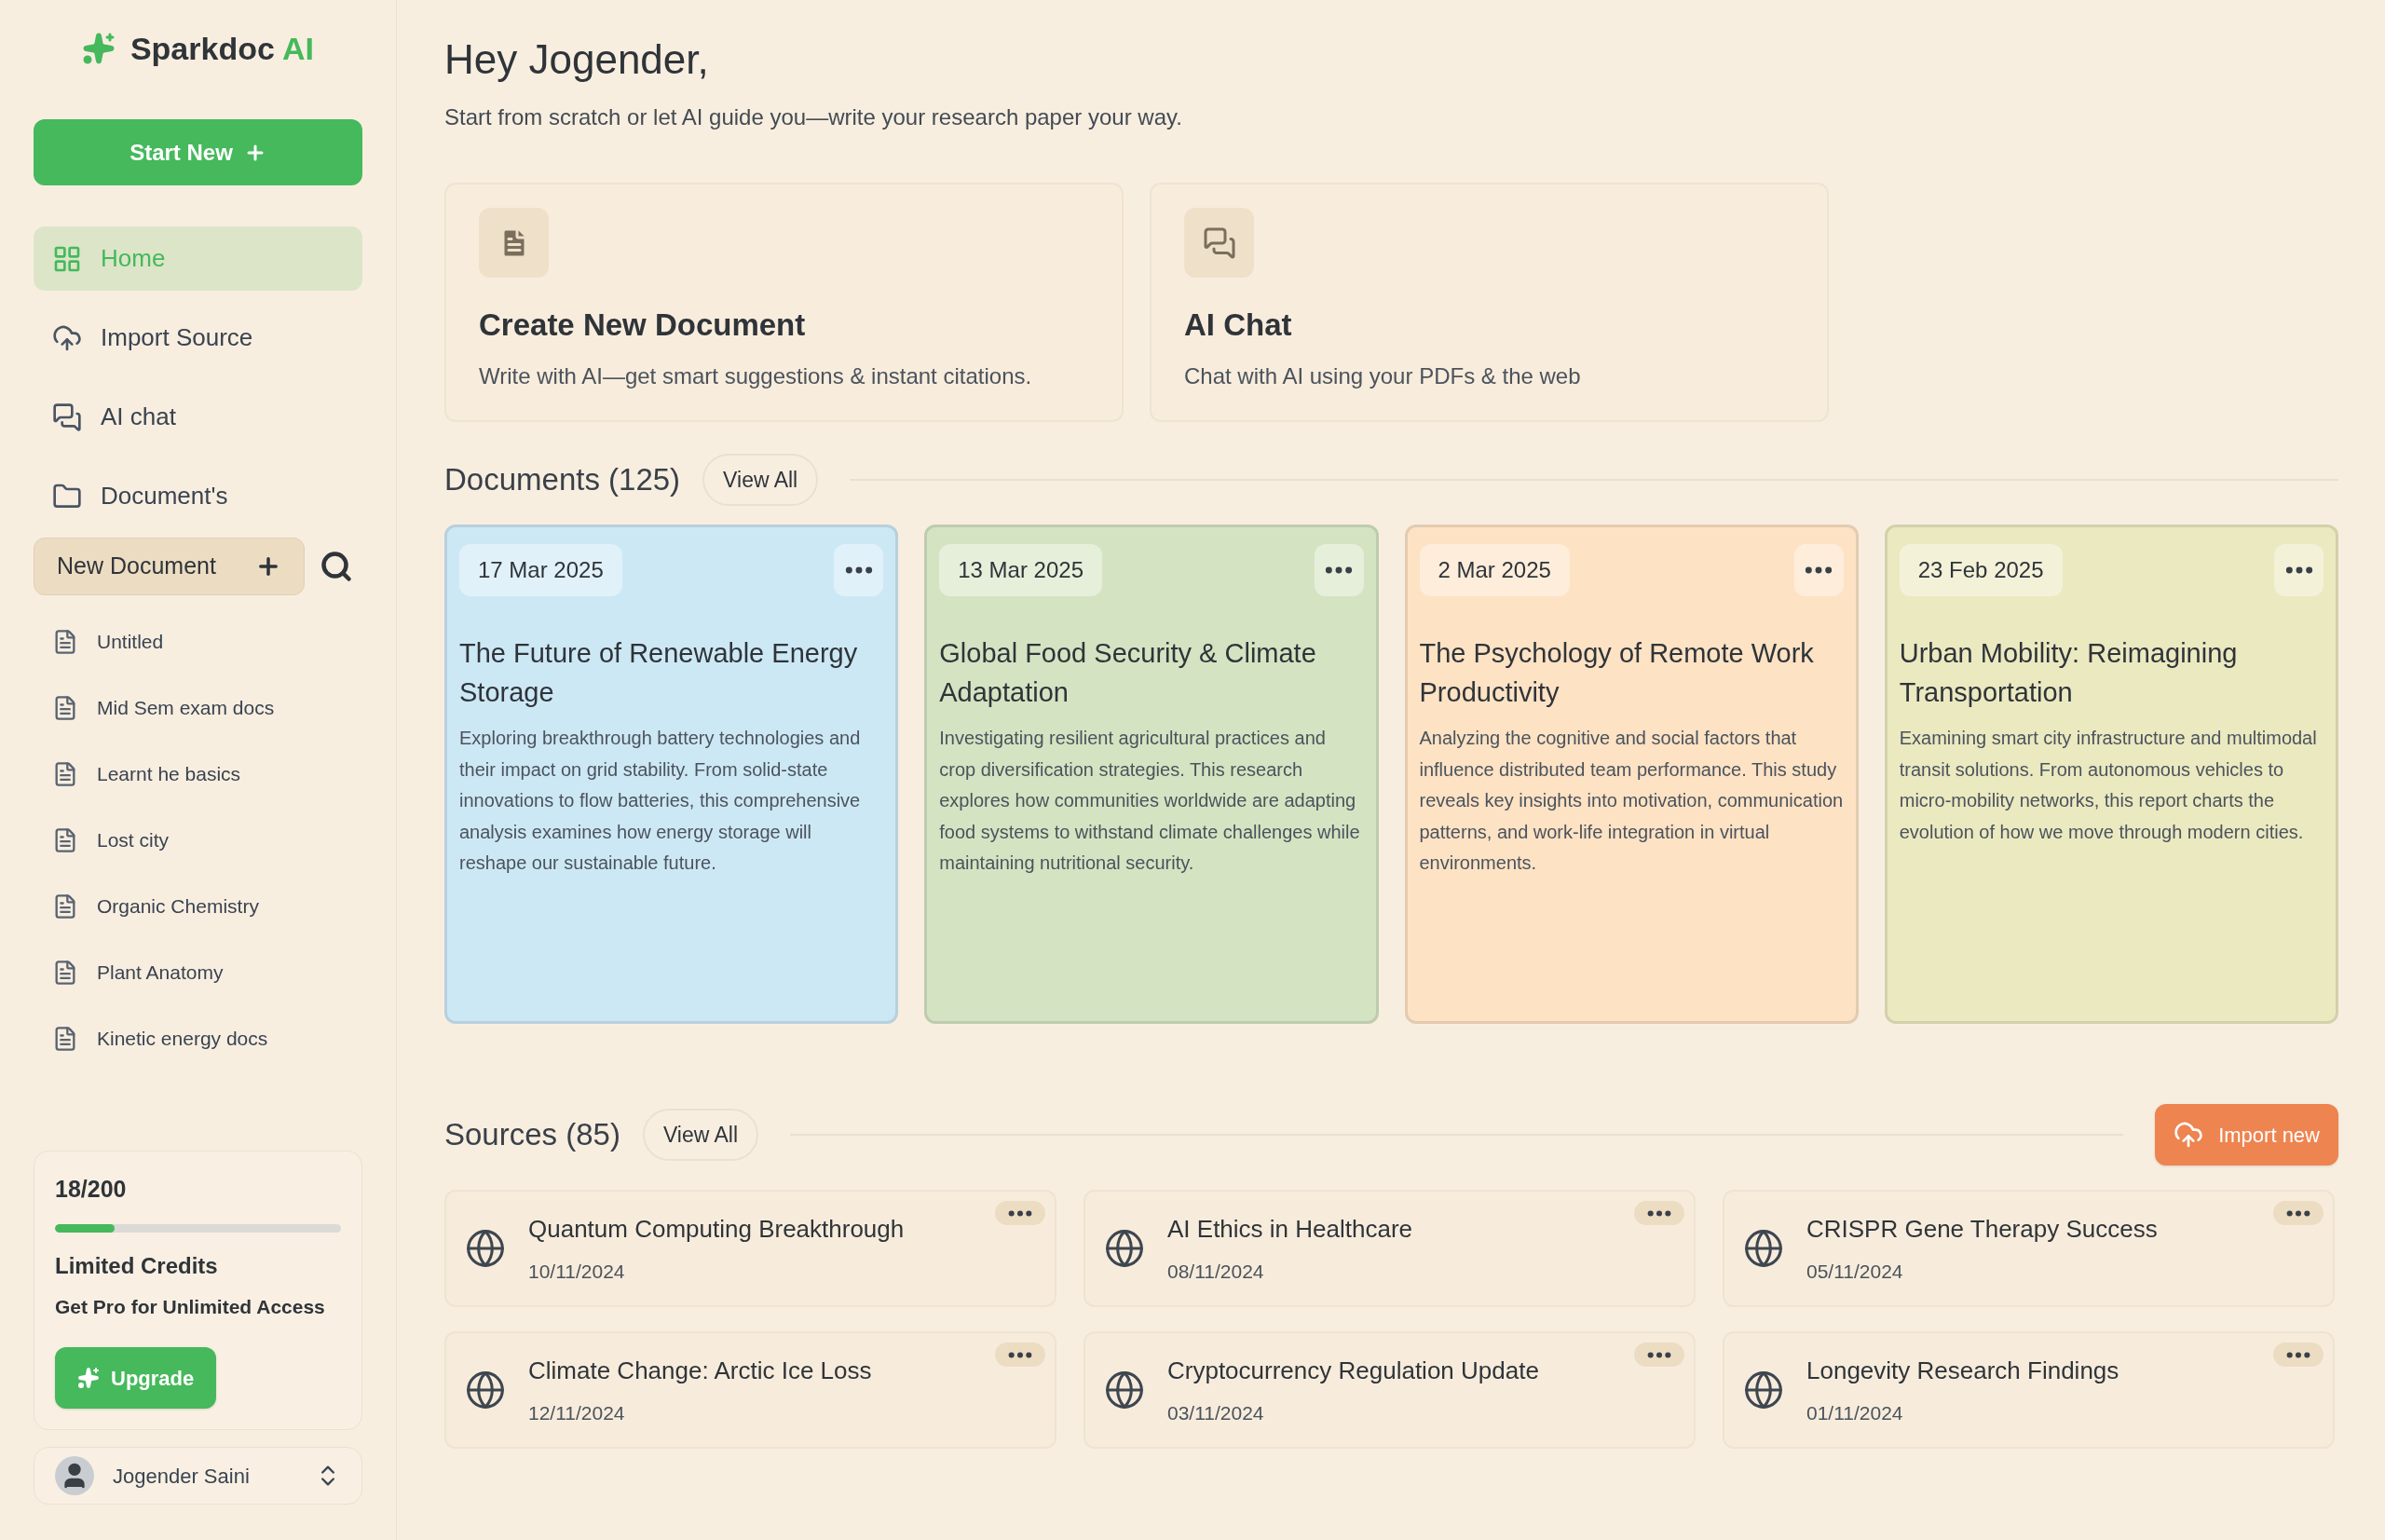 This screenshot has height=1540, width=2385. What do you see at coordinates (1238, 325) in the screenshot?
I see `action-title: AI Chat` at bounding box center [1238, 325].